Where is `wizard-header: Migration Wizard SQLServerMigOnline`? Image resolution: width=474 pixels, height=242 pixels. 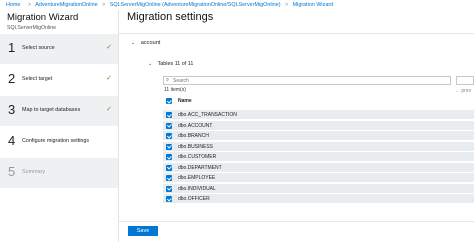
wizard-header: Migration Wizard SQLServerMigOnline is located at coordinates (59, 22).